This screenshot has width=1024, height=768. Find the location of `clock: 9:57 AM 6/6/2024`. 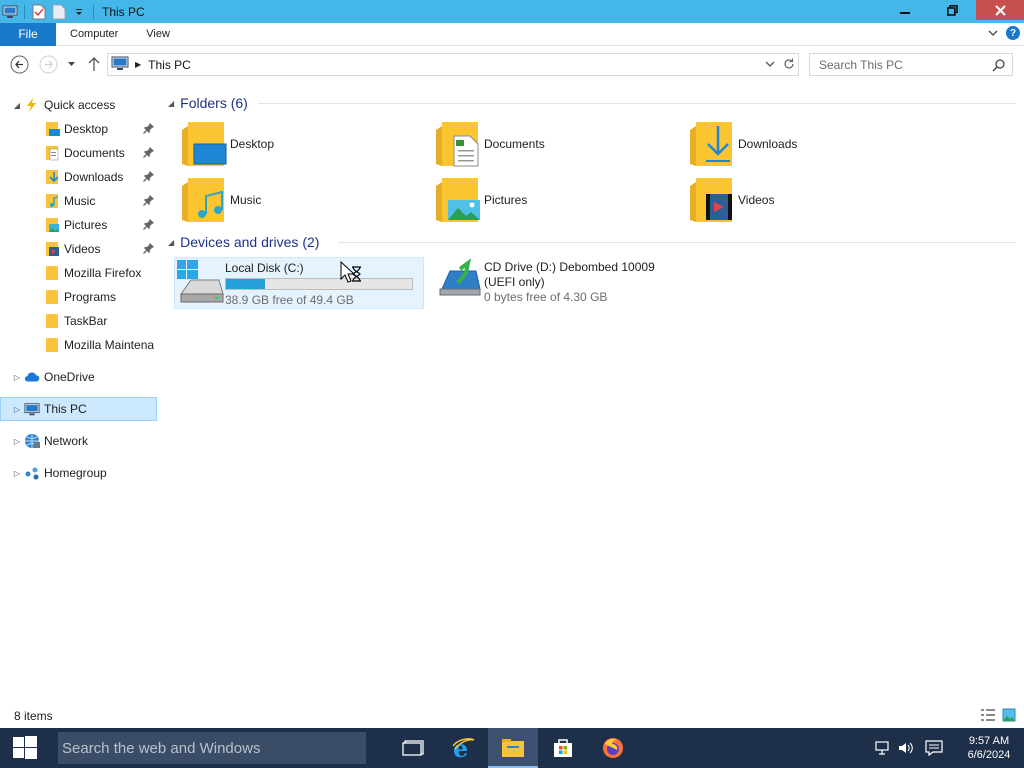

clock: 9:57 AM 6/6/2024 is located at coordinates (989, 748).